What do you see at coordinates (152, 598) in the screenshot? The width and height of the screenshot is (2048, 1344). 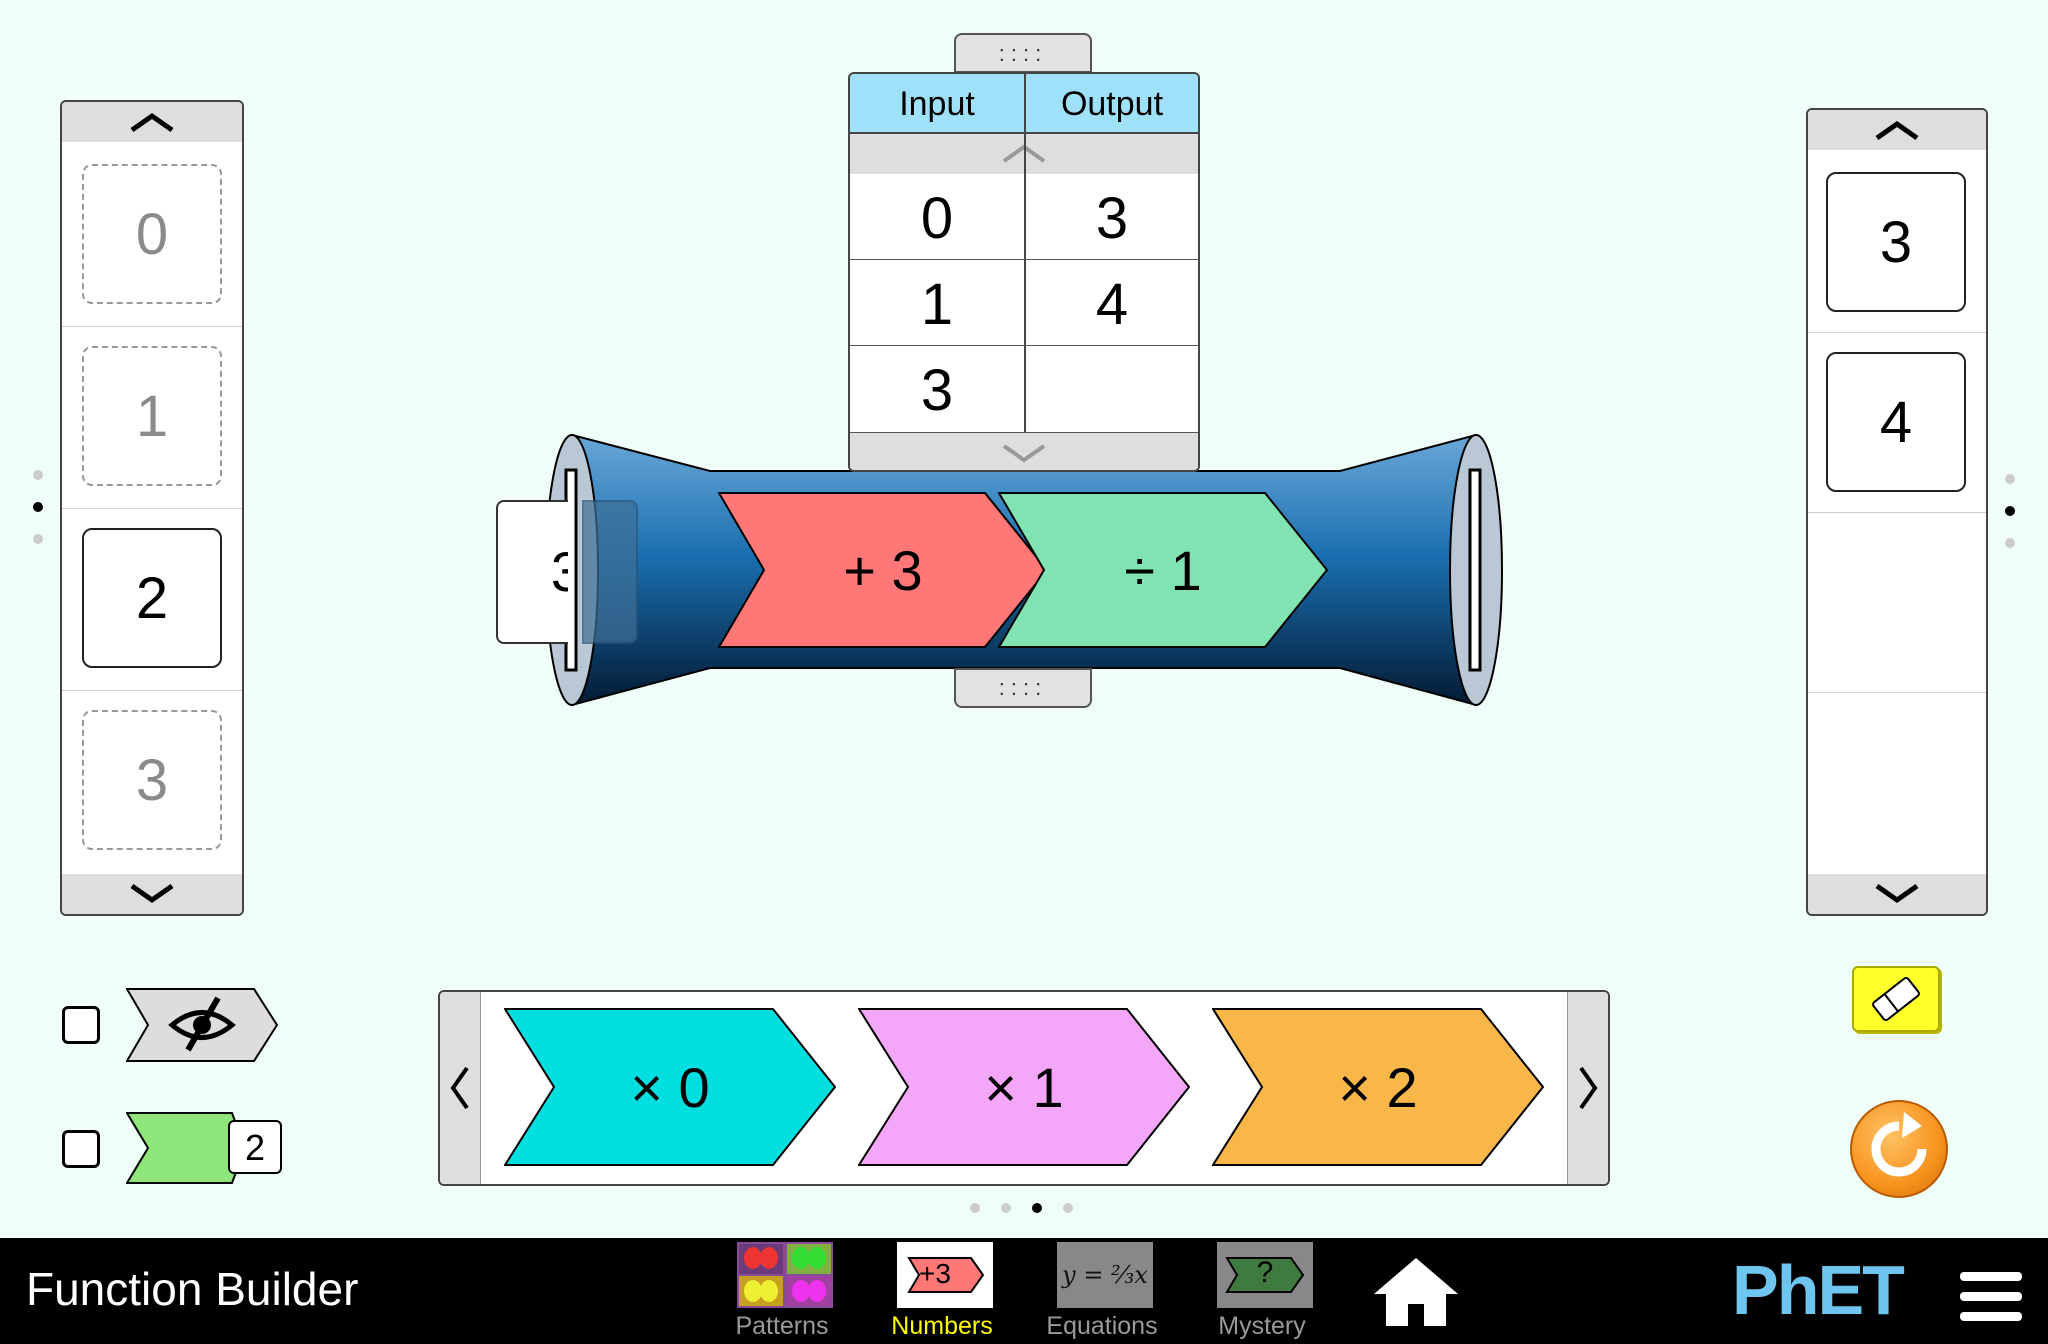 I see `input-card: 2` at bounding box center [152, 598].